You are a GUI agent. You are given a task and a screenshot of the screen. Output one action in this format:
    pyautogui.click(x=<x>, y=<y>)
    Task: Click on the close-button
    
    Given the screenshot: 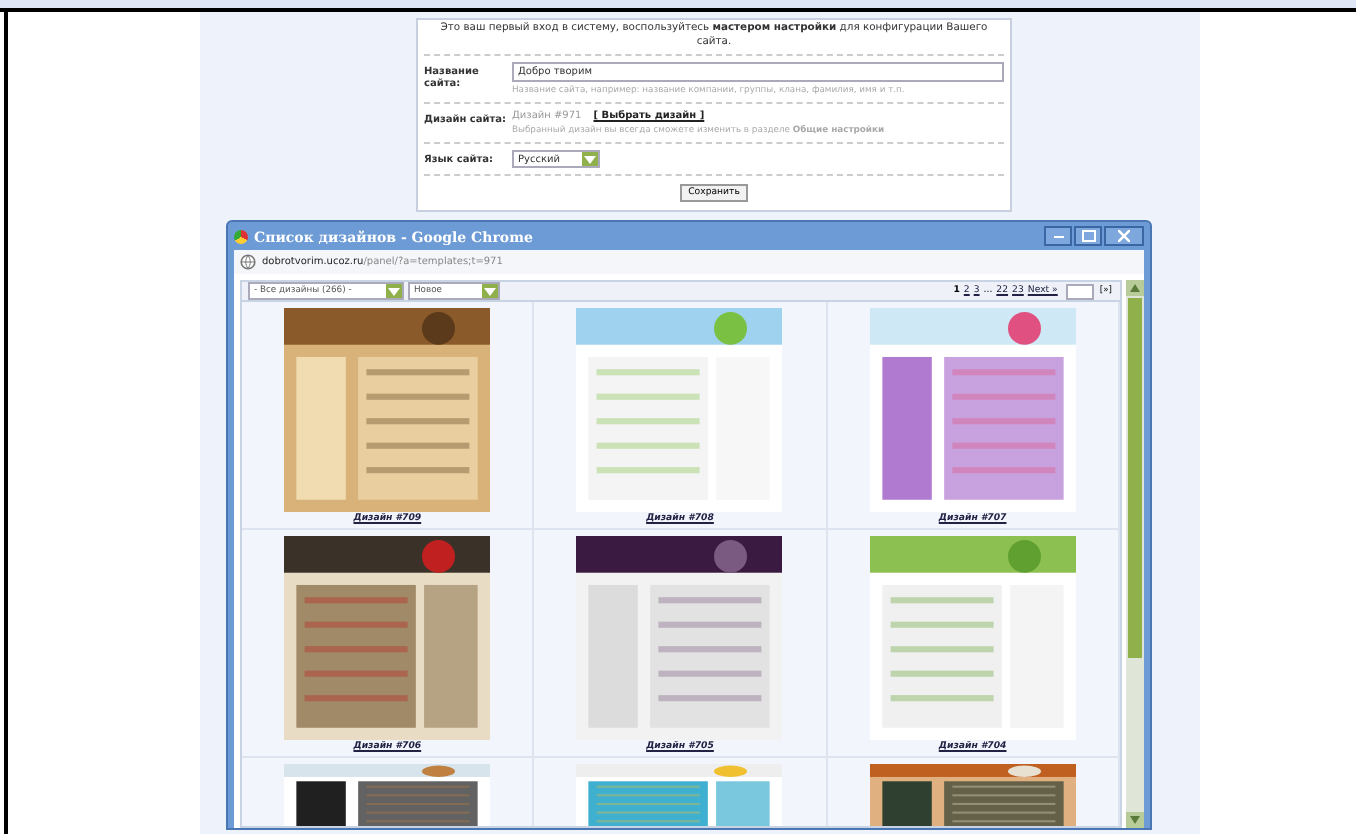 What is the action you would take?
    pyautogui.click(x=1124, y=236)
    